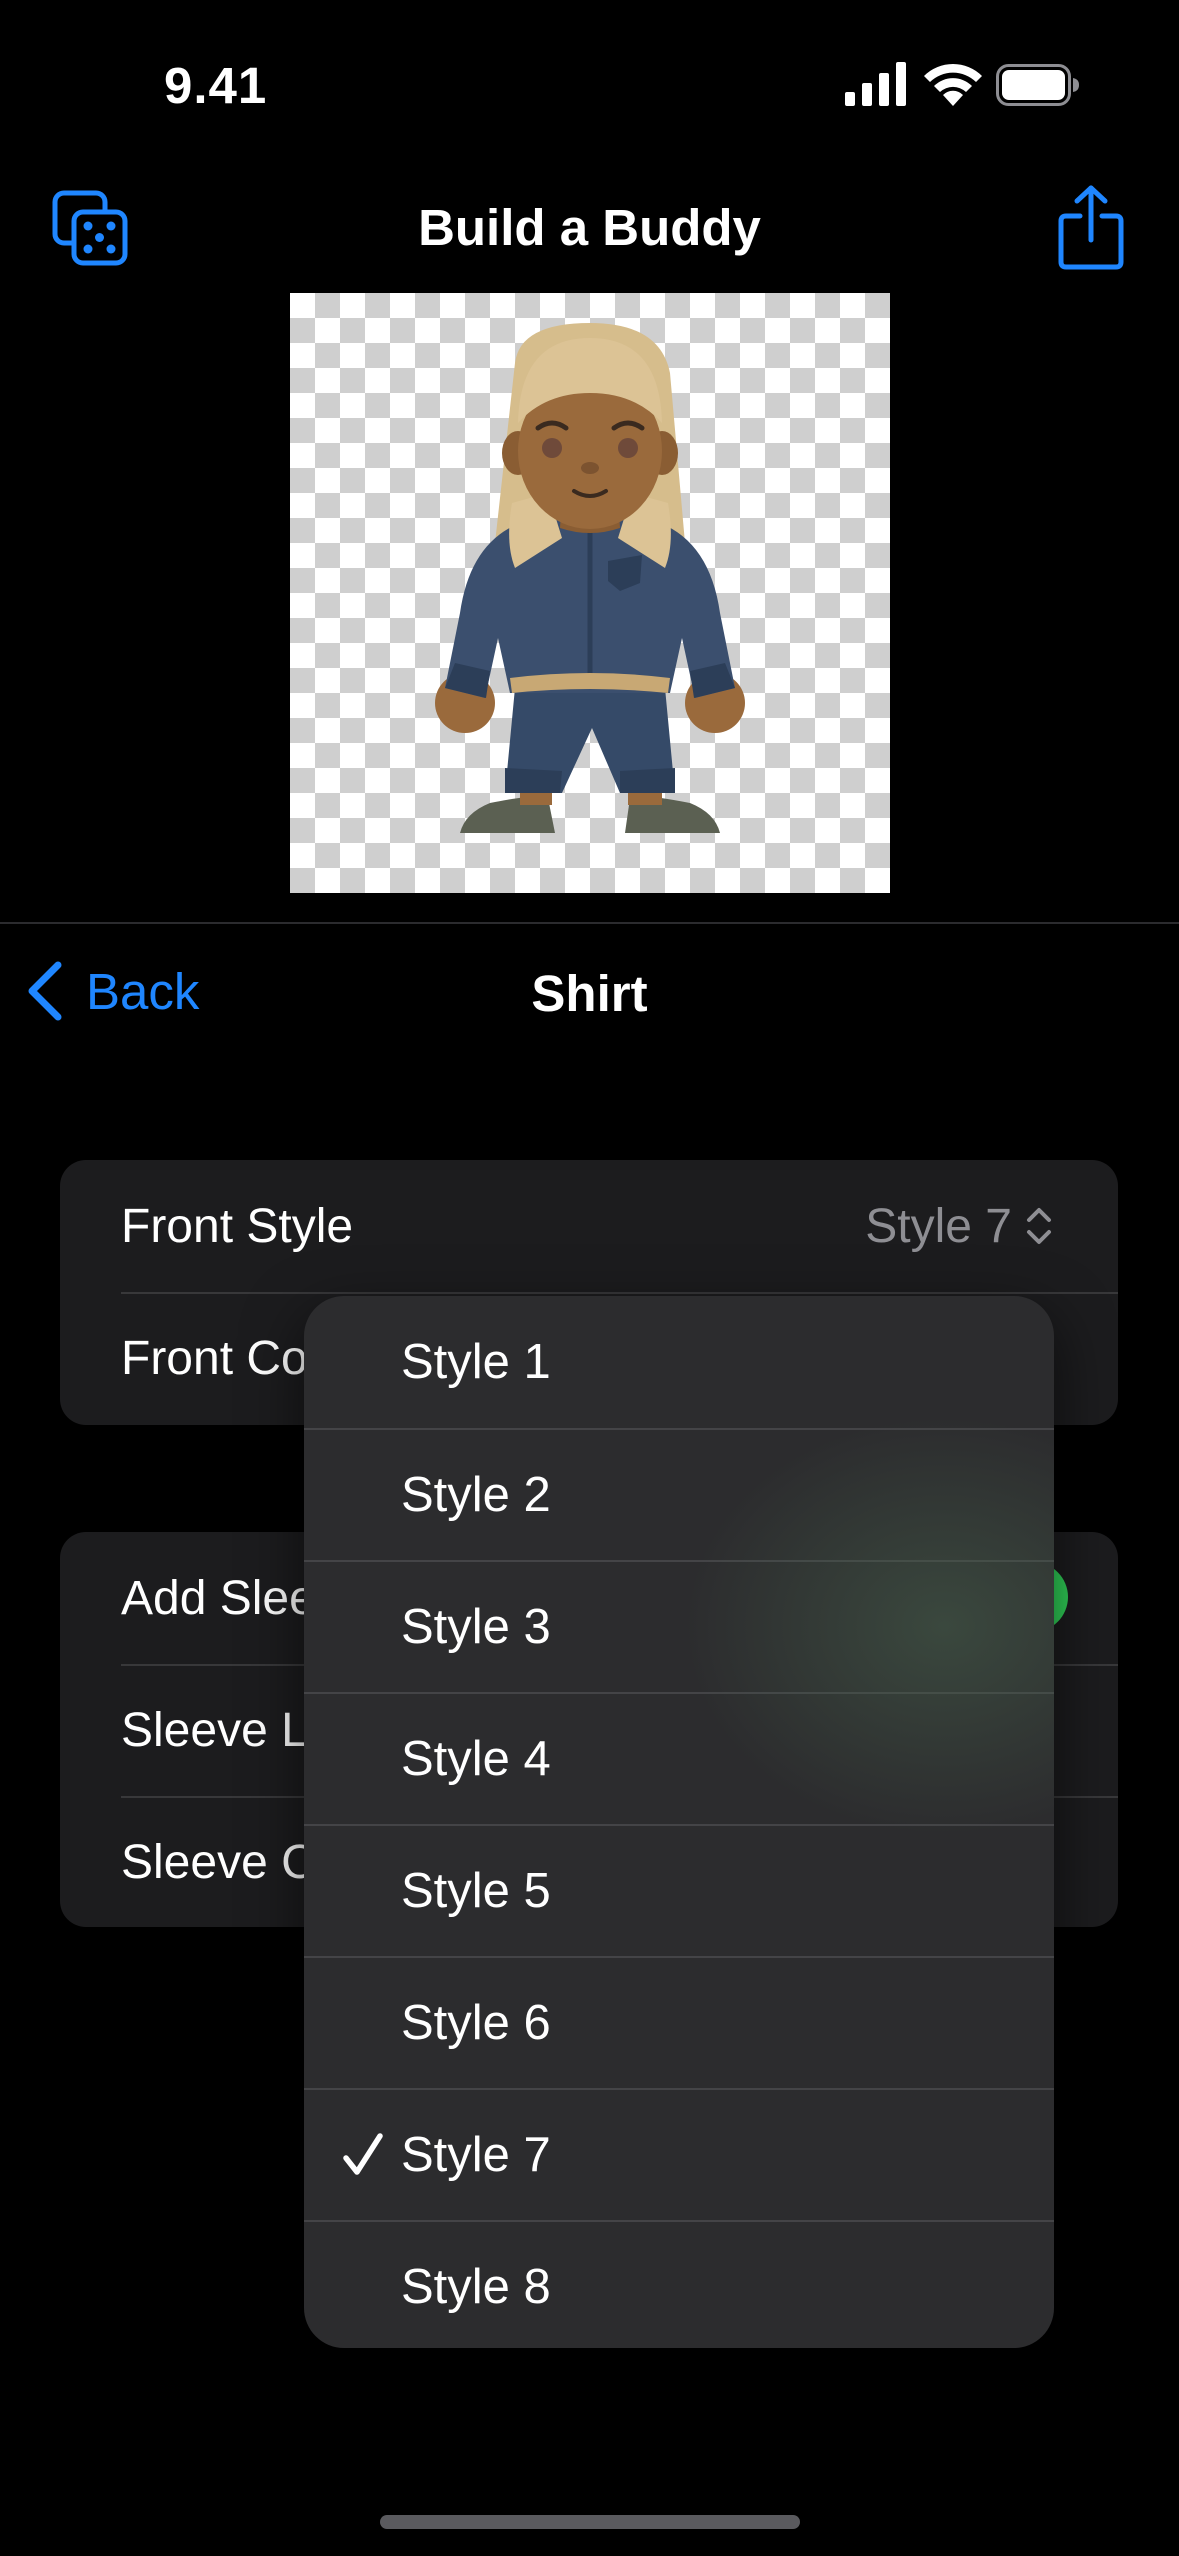  What do you see at coordinates (590, 2522) in the screenshot?
I see `home-indicator` at bounding box center [590, 2522].